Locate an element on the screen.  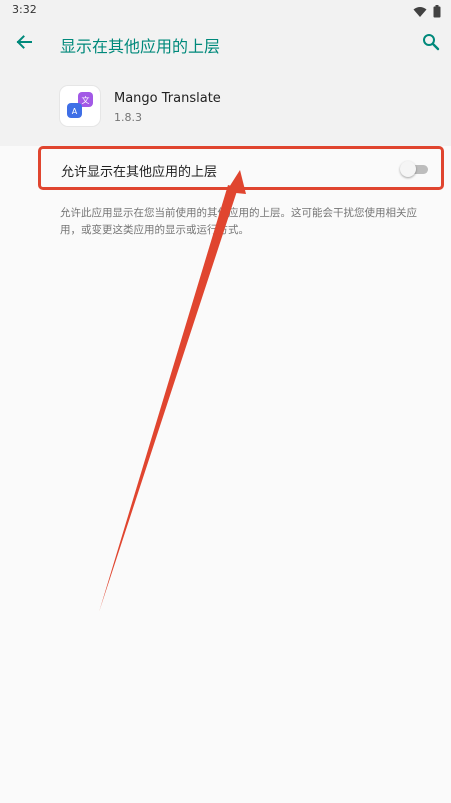
app-icon-glyph-a: A is located at coordinates (75, 111).